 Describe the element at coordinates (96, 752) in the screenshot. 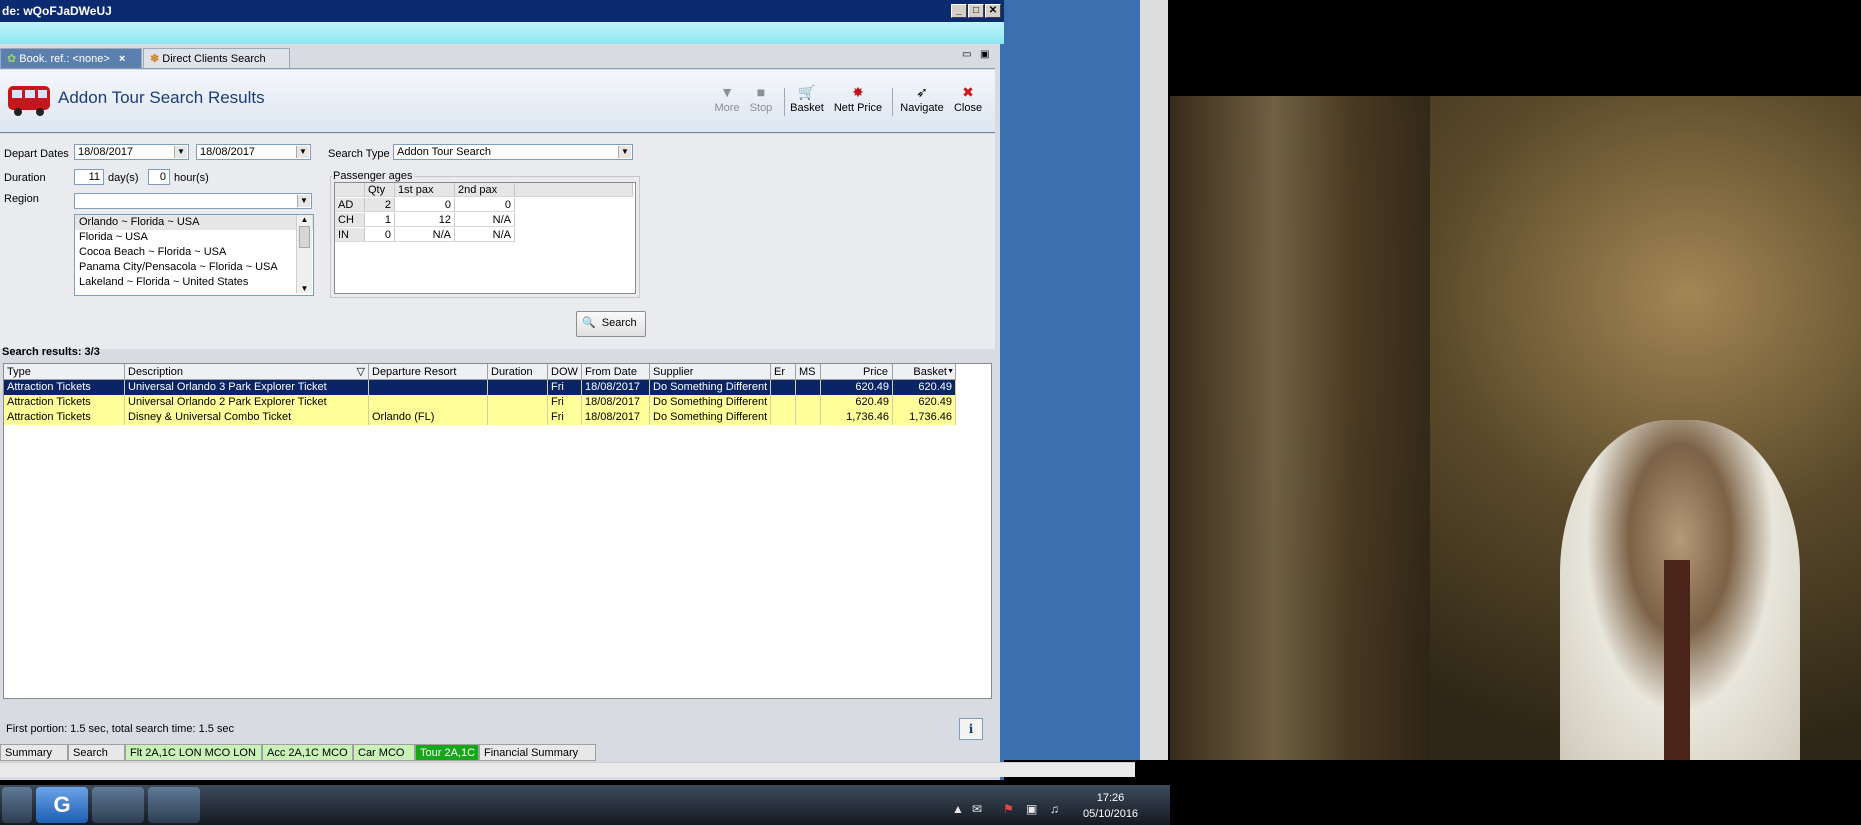

I see `bottom-tab-search: Search` at that location.